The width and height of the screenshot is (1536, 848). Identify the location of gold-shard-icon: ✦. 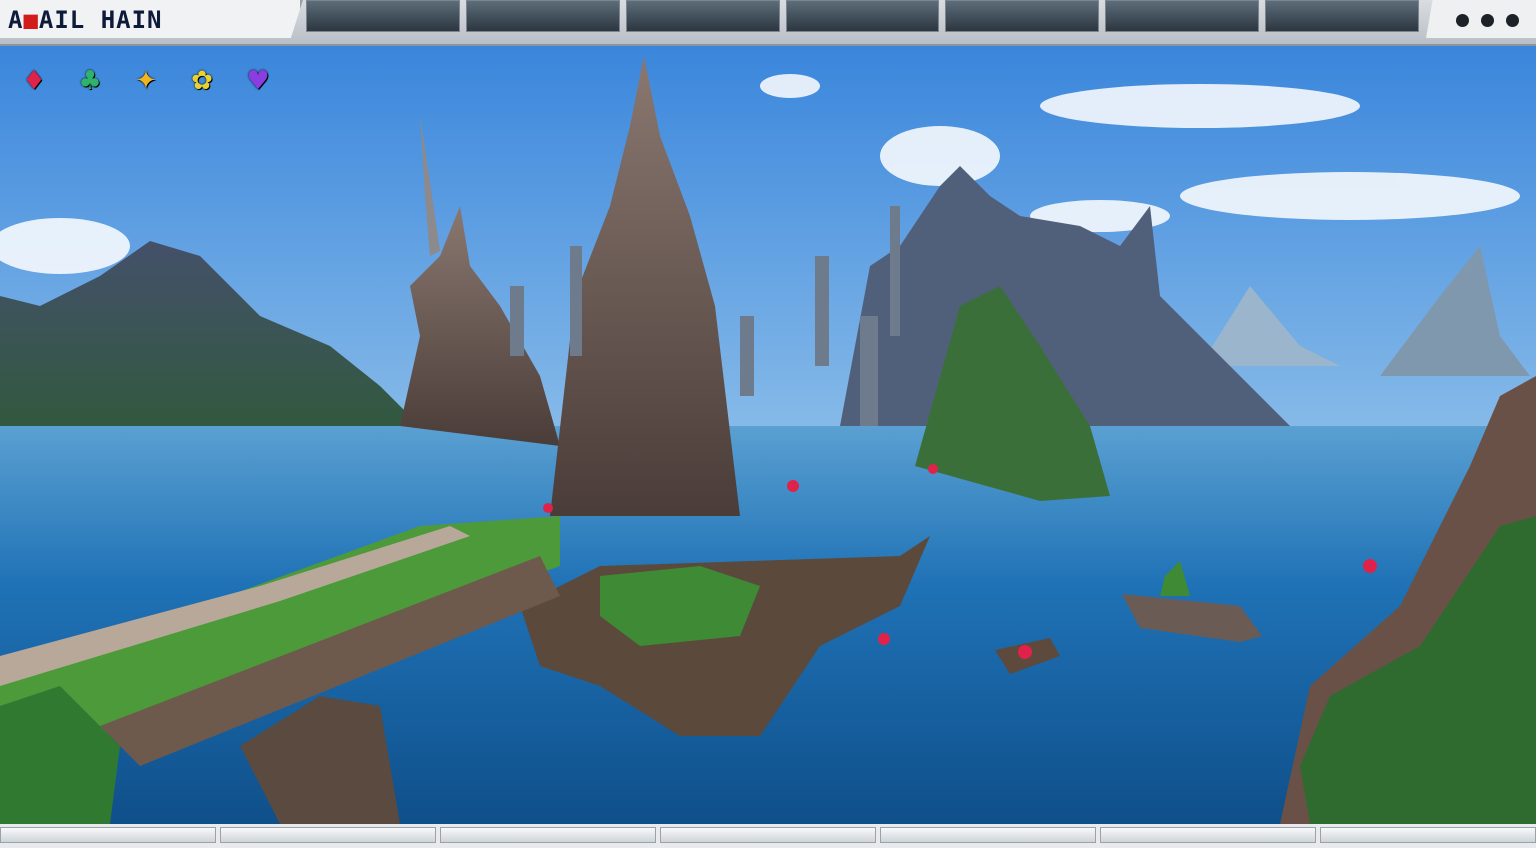
(146, 81).